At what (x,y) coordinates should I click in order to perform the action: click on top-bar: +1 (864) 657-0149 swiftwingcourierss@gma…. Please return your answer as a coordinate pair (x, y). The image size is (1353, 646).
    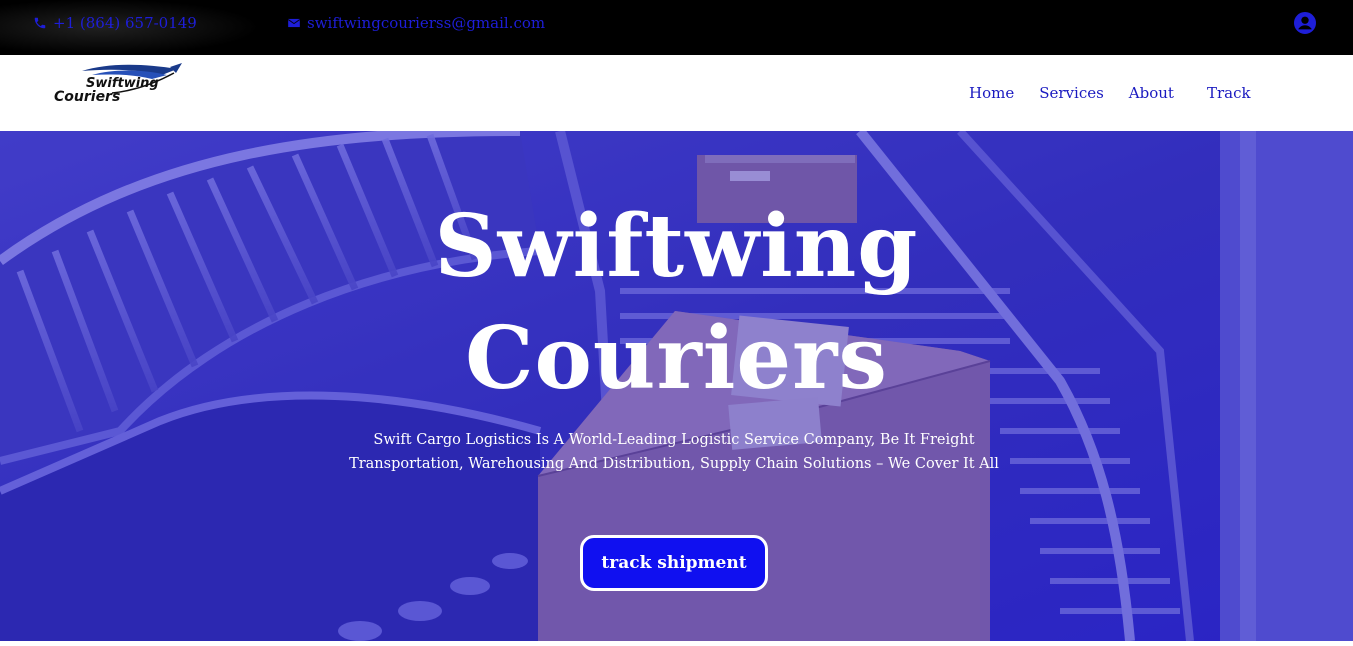
    Looking at the image, I should click on (676, 27).